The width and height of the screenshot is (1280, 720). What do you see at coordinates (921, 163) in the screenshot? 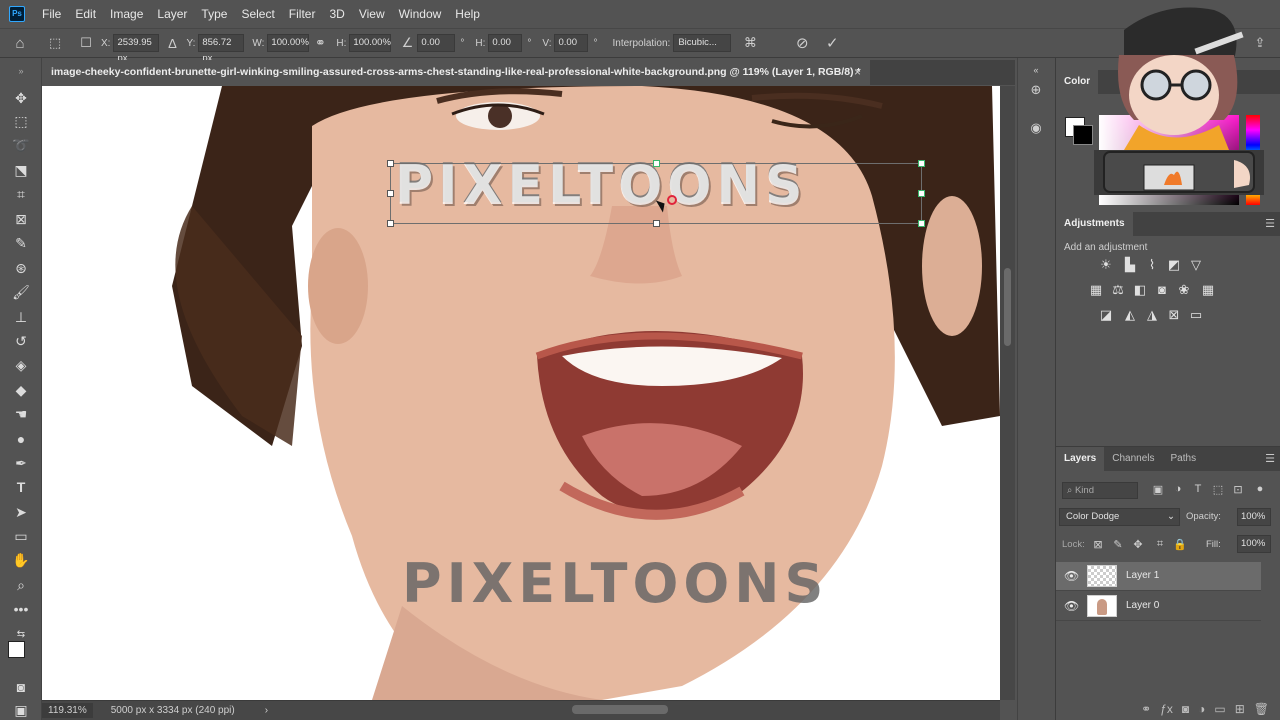
I see `transform-handle-top-right` at bounding box center [921, 163].